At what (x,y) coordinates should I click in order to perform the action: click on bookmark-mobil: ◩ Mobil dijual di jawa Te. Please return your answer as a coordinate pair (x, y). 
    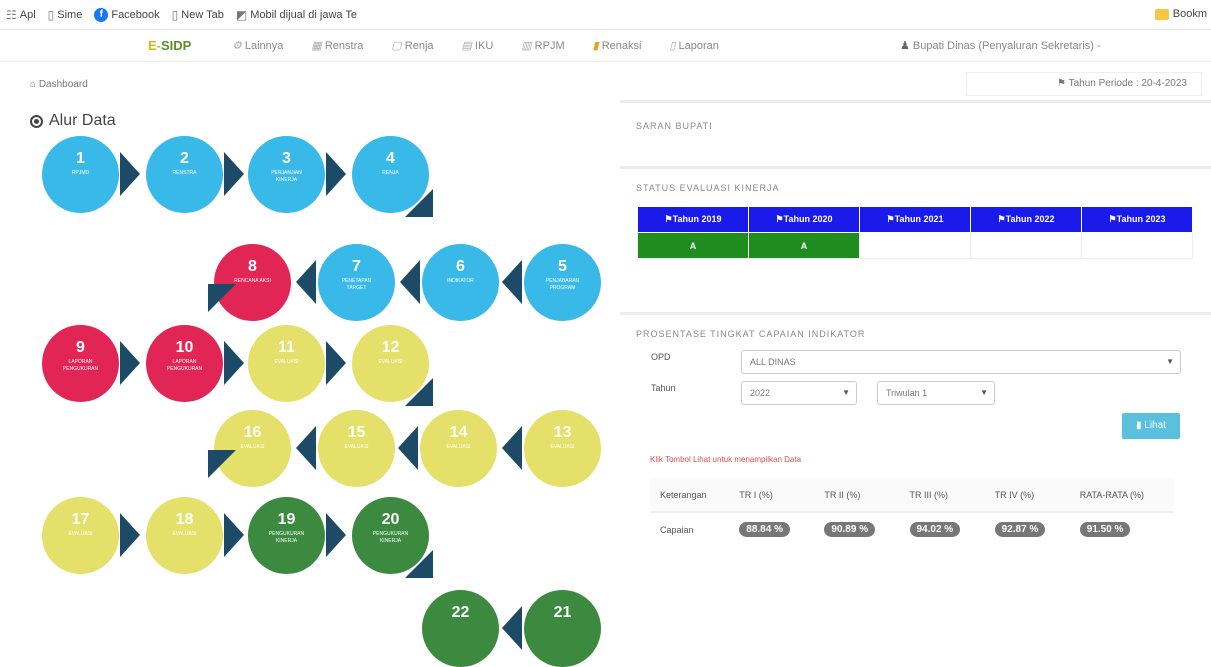
    Looking at the image, I should click on (296, 15).